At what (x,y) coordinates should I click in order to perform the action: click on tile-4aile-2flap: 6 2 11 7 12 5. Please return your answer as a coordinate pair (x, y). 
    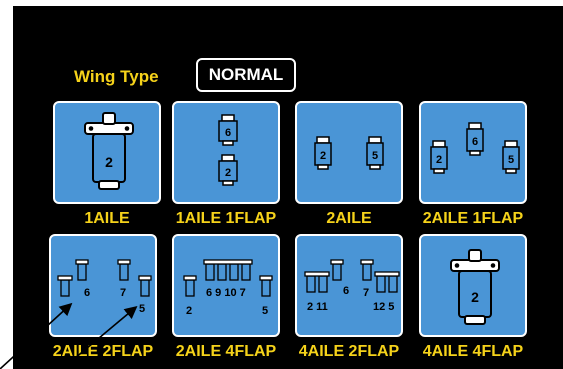
    Looking at the image, I should click on (349, 285).